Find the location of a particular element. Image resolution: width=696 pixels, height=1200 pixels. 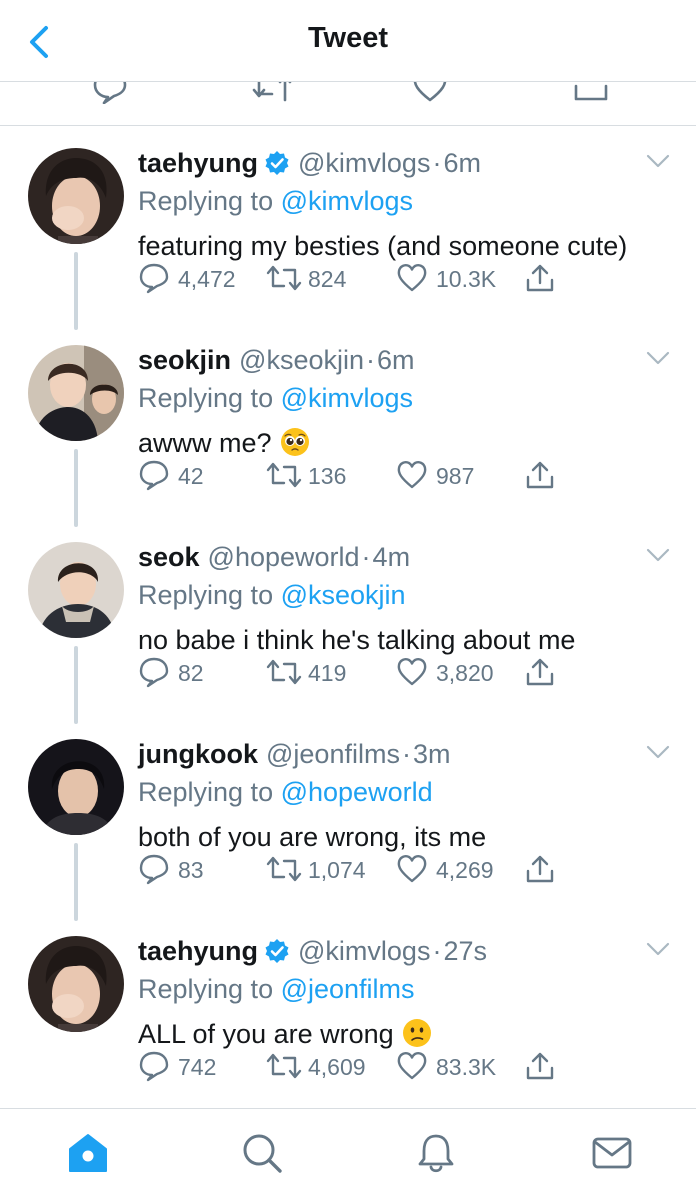

tweet-actions: 83 1,074 4,269 is located at coordinates (353, 869).